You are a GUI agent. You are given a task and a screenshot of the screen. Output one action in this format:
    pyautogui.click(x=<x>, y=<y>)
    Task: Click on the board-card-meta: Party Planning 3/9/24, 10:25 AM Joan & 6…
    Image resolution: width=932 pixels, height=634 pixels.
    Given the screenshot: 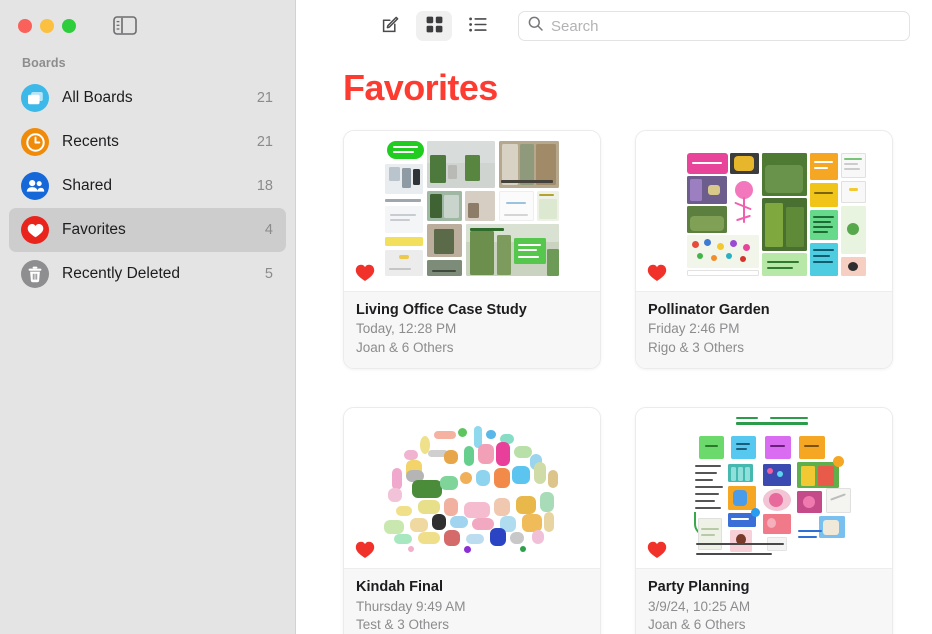 What is the action you would take?
    pyautogui.click(x=764, y=601)
    